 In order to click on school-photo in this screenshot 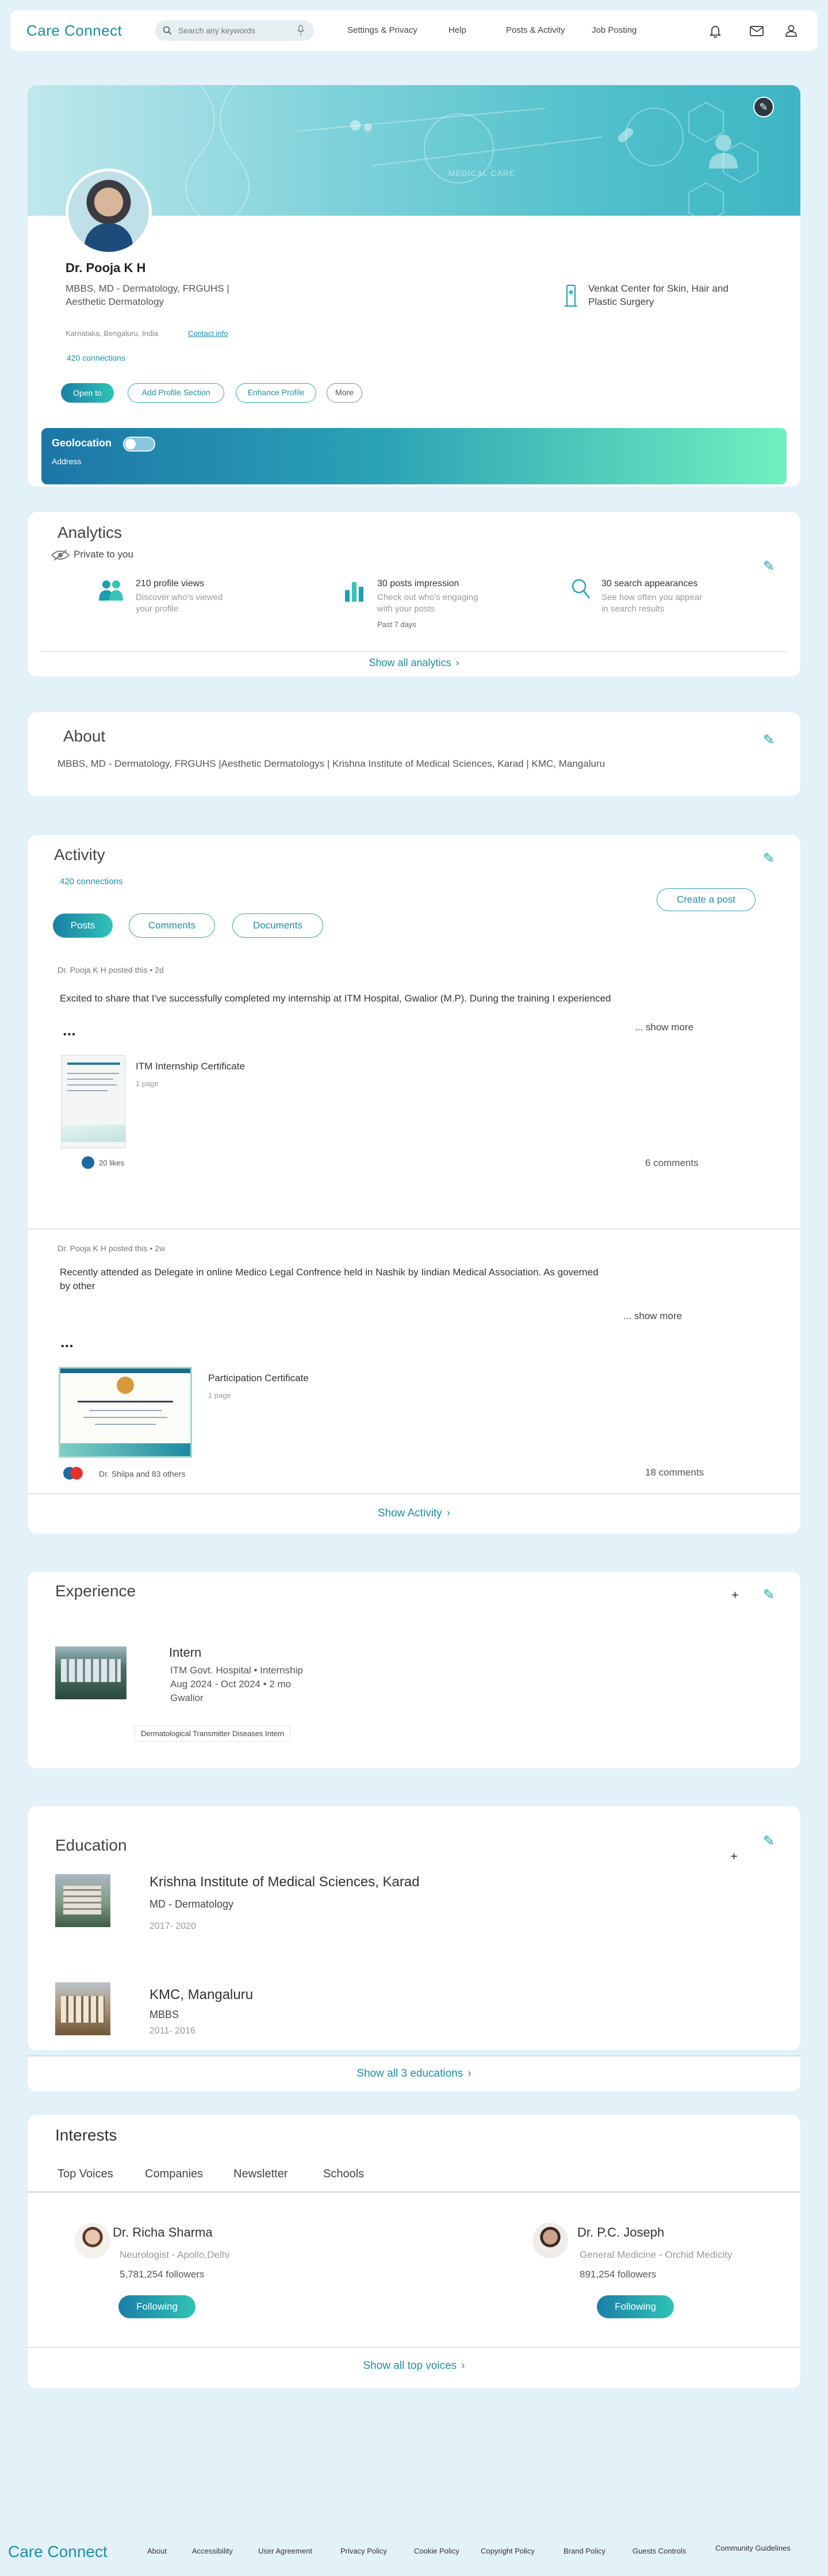, I will do `click(82, 1900)`.